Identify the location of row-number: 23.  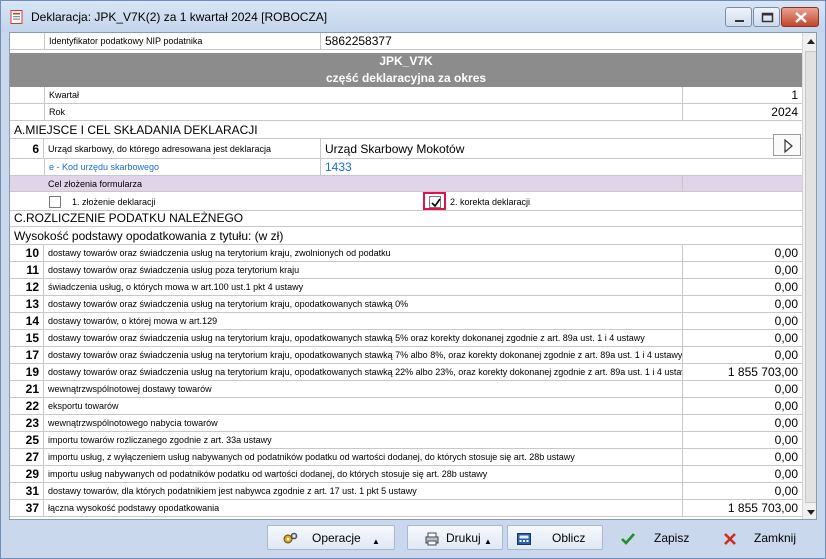
(27, 423).